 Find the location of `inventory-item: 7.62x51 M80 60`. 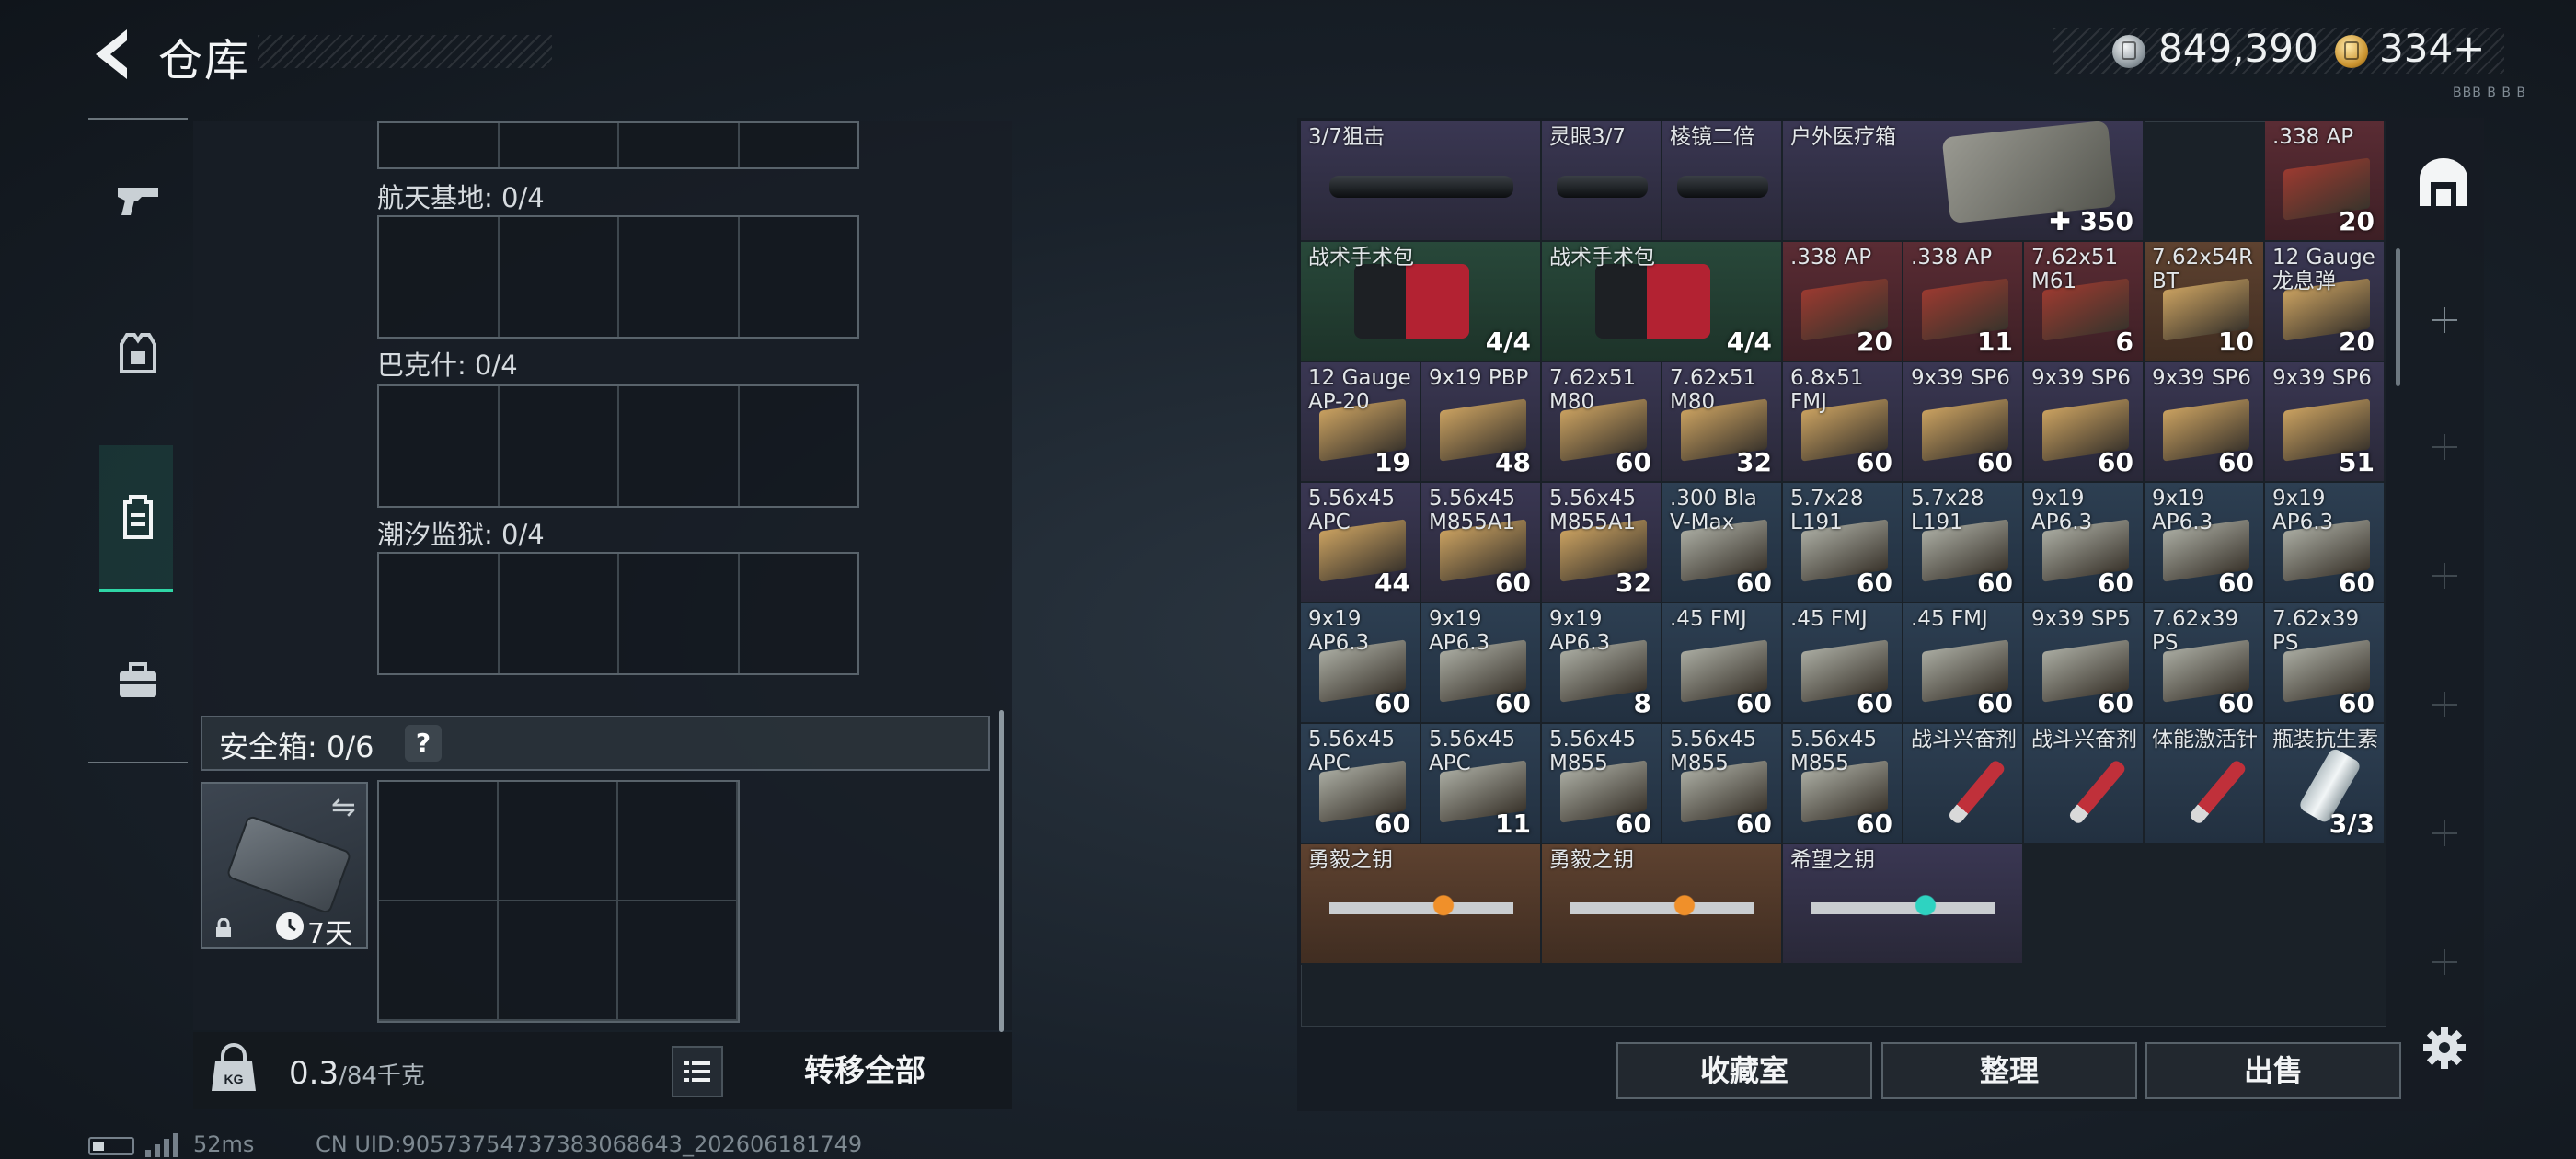

inventory-item: 7.62x51 M80 60 is located at coordinates (1602, 422).